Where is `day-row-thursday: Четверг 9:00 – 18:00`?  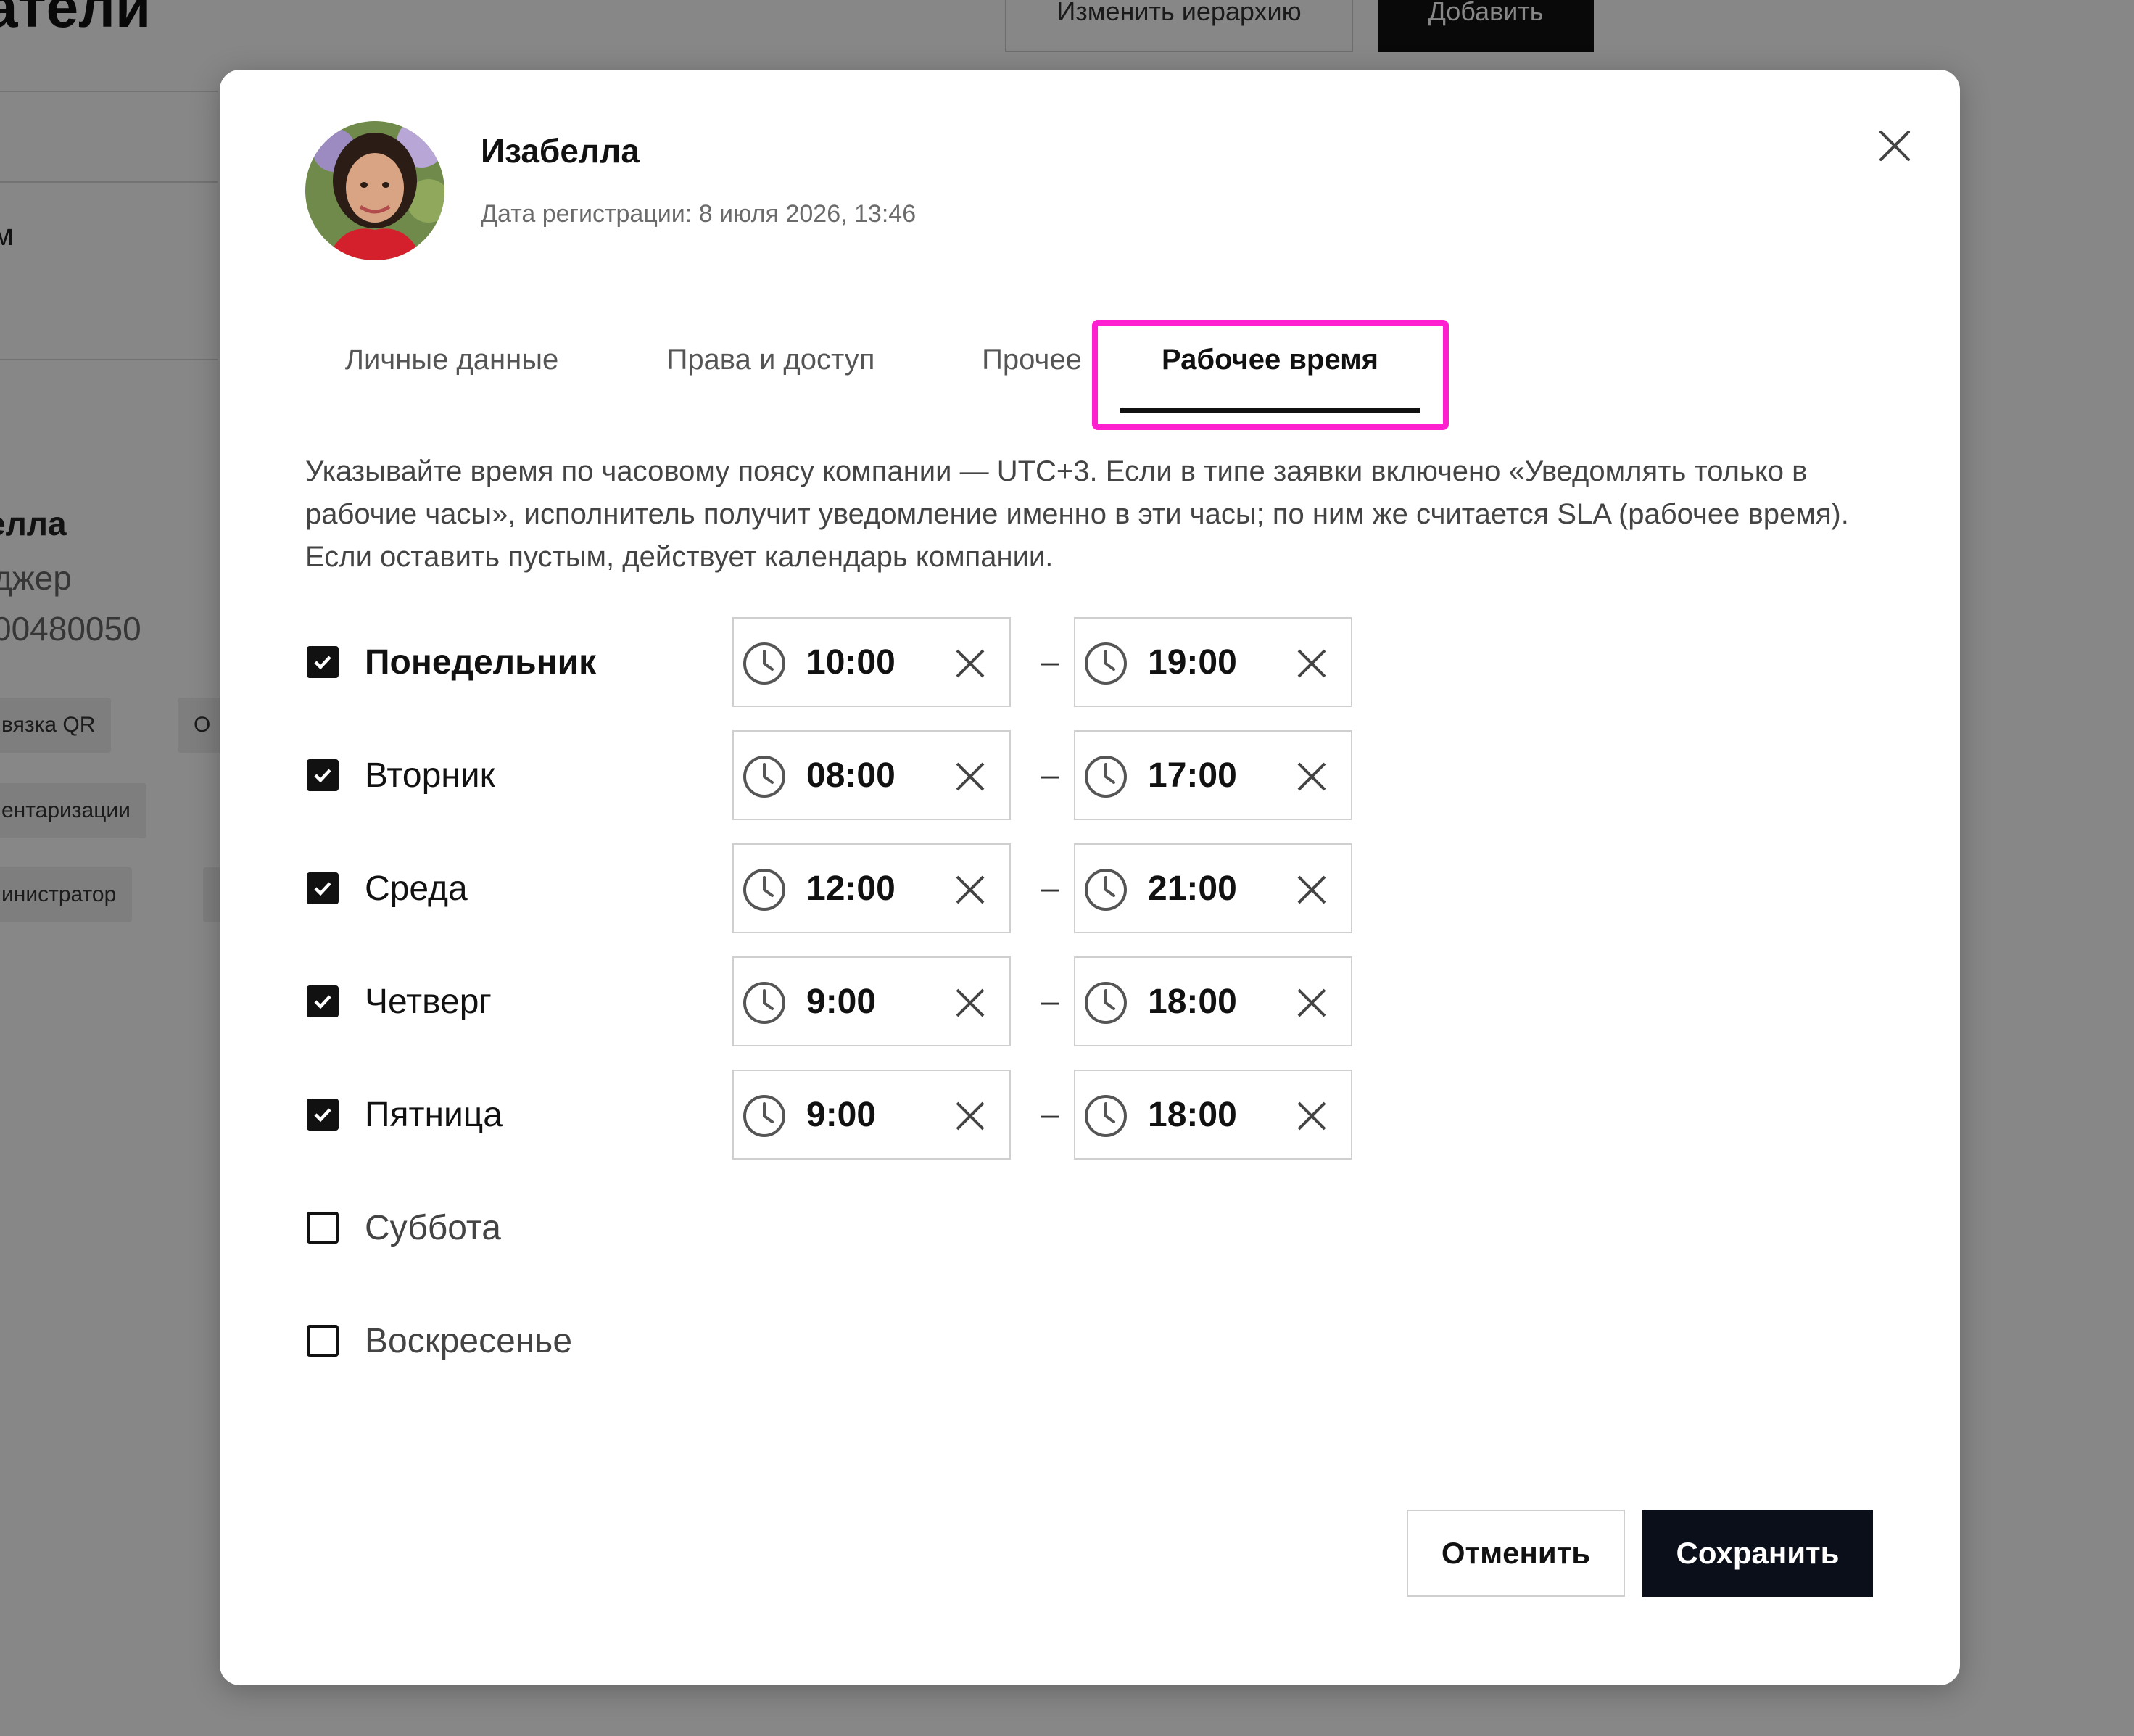 day-row-thursday: Четверг 9:00 – 18:00 is located at coordinates (1090, 1001).